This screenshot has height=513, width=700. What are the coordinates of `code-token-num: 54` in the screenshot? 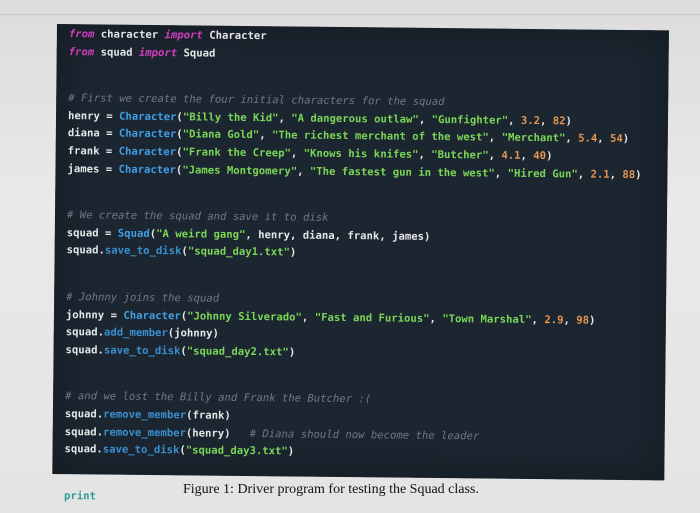 It's located at (616, 139).